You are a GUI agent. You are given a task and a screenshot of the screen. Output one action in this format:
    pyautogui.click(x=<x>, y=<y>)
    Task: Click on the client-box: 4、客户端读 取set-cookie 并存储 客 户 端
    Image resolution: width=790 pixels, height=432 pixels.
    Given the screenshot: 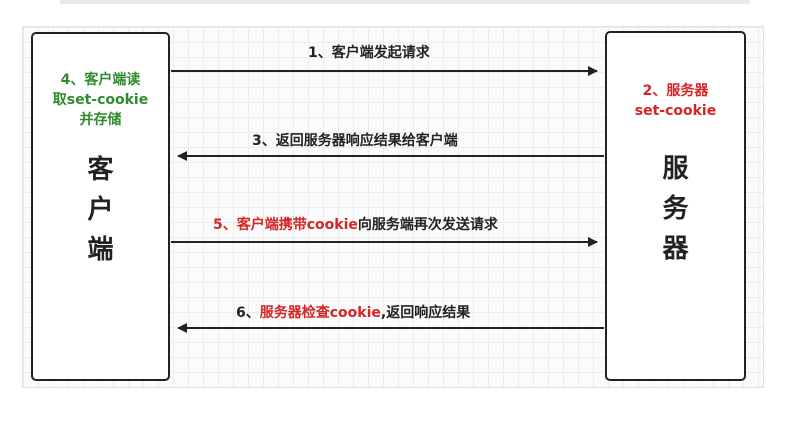 What is the action you would take?
    pyautogui.click(x=100, y=206)
    